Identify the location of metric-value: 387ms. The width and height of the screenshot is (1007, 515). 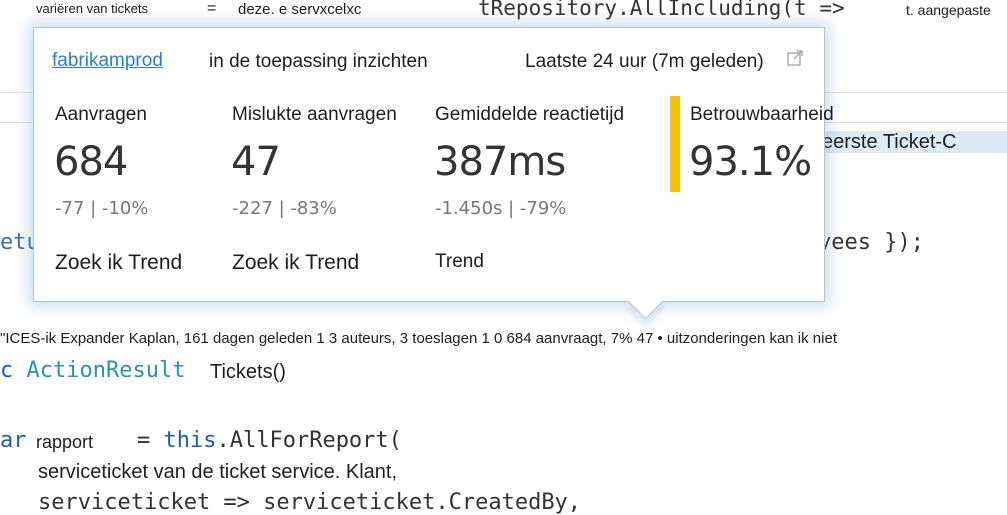
(500, 162).